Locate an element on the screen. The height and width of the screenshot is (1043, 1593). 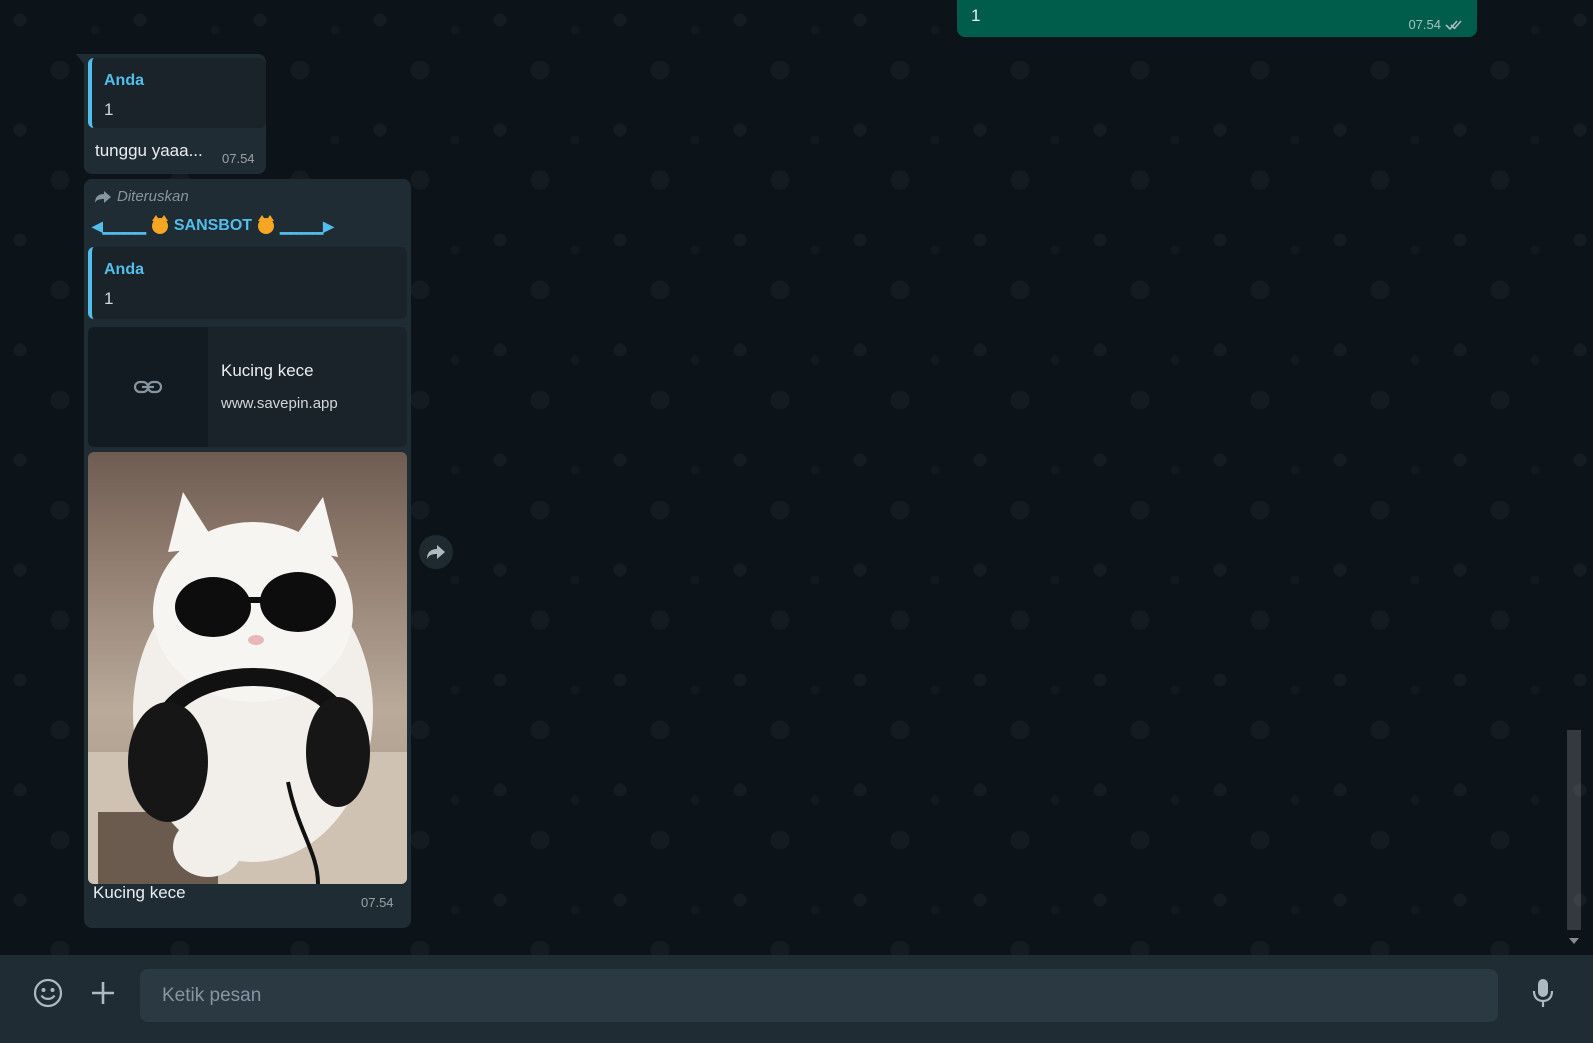
message-input is located at coordinates (819, 995).